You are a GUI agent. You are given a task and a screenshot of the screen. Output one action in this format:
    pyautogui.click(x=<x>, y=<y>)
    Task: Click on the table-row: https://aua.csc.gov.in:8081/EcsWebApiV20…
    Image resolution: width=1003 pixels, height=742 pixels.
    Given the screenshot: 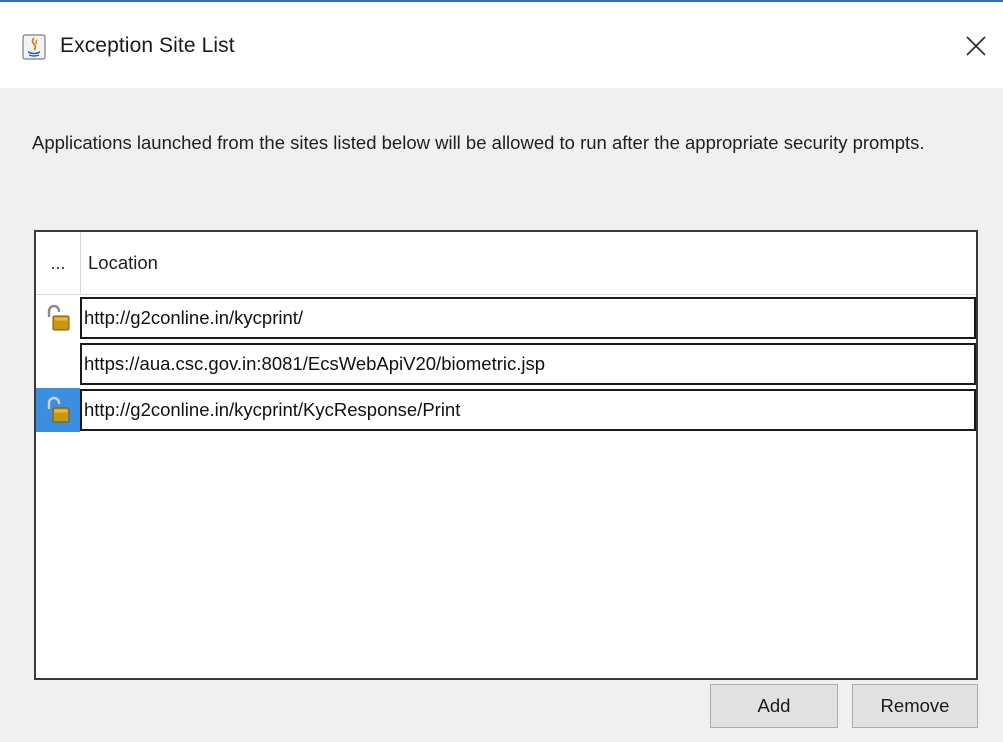 What is the action you would take?
    pyautogui.click(x=506, y=364)
    